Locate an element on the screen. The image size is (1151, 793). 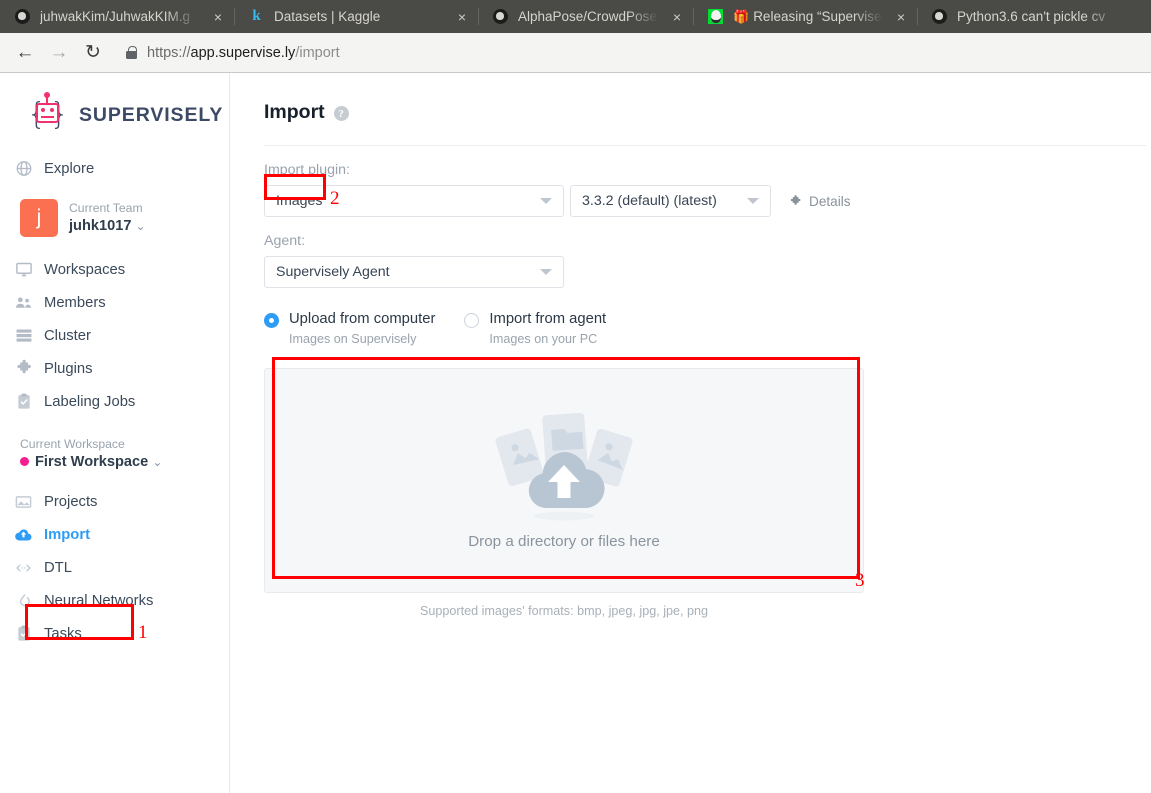
forward-icon: → is located at coordinates (59, 53).